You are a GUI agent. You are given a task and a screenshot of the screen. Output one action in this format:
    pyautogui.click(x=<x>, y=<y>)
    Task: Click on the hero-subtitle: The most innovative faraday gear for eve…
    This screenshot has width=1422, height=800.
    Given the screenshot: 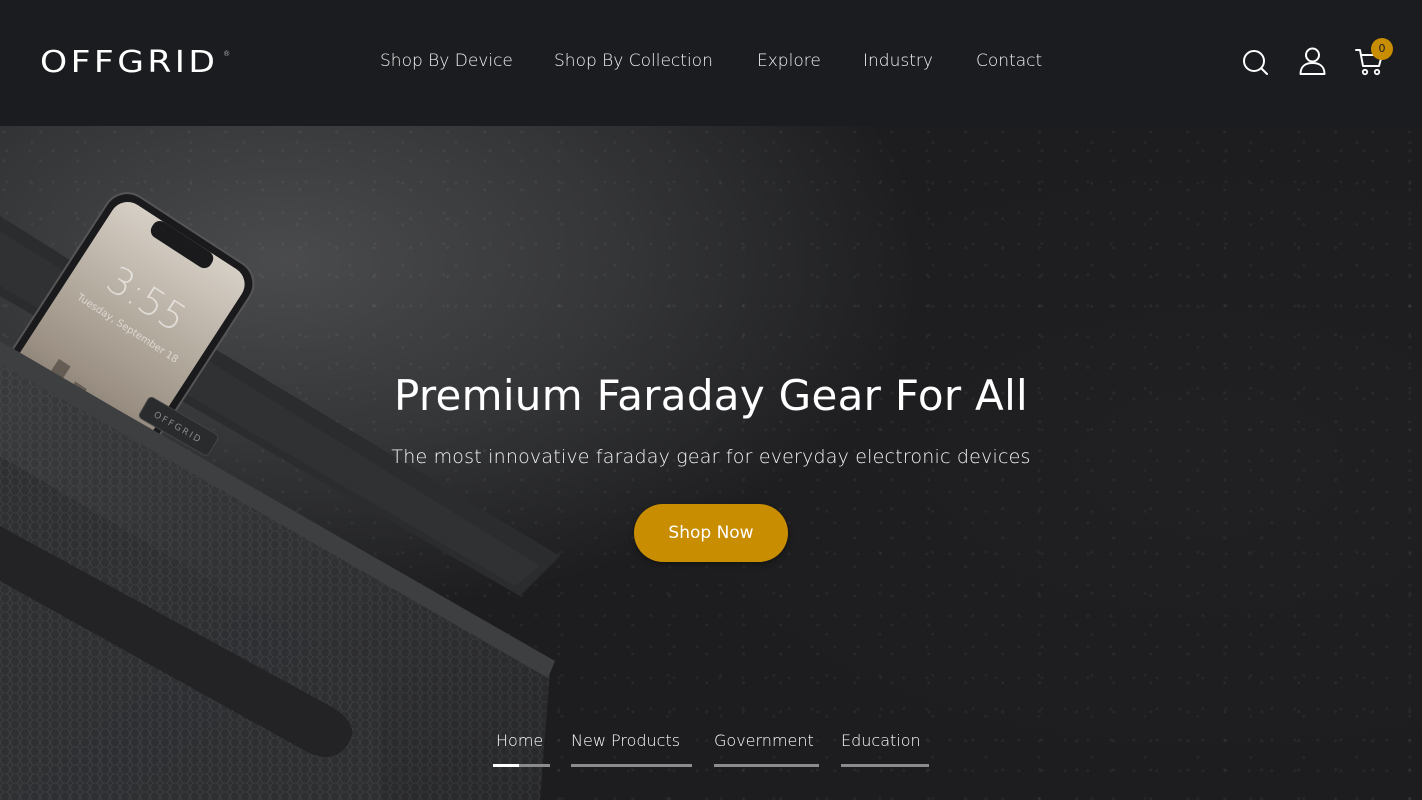 What is the action you would take?
    pyautogui.click(x=711, y=457)
    